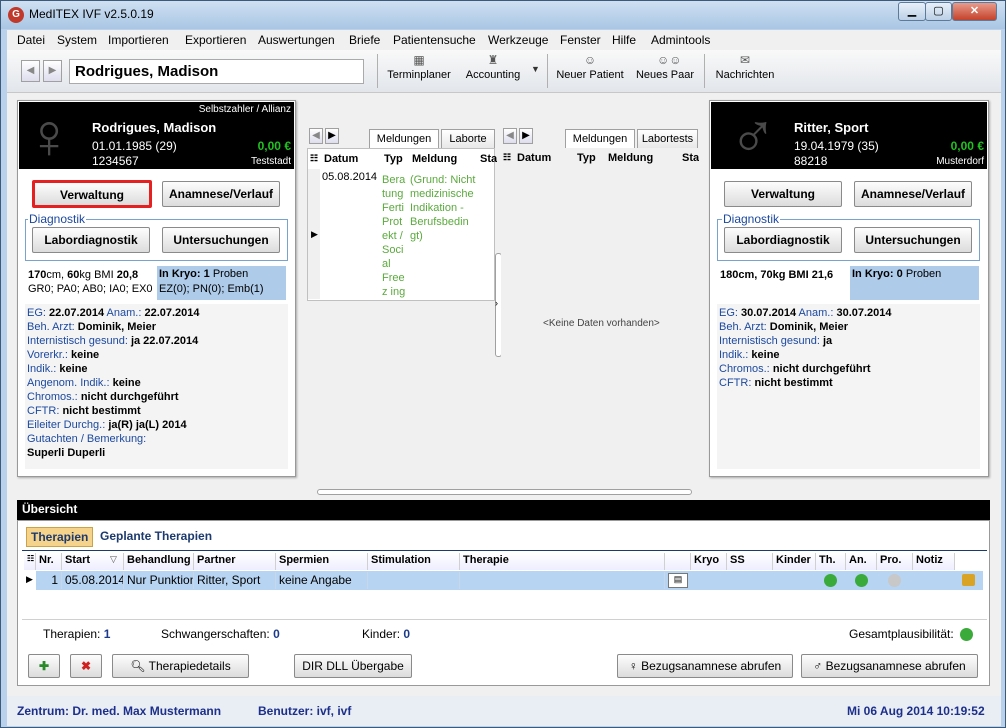 The image size is (1006, 728). I want to click on female-city: Teststadt, so click(270, 161).